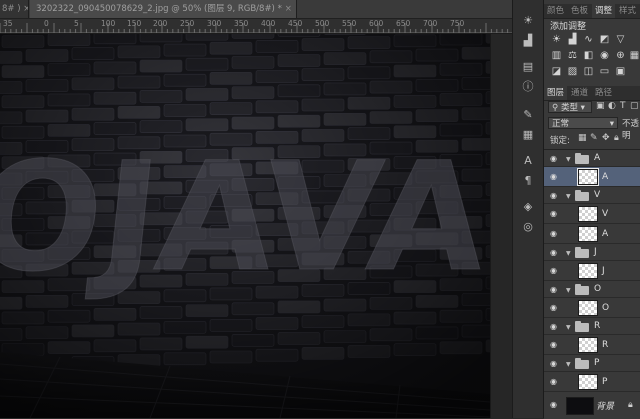  I want to click on tab-adjustments: 调整, so click(604, 11).